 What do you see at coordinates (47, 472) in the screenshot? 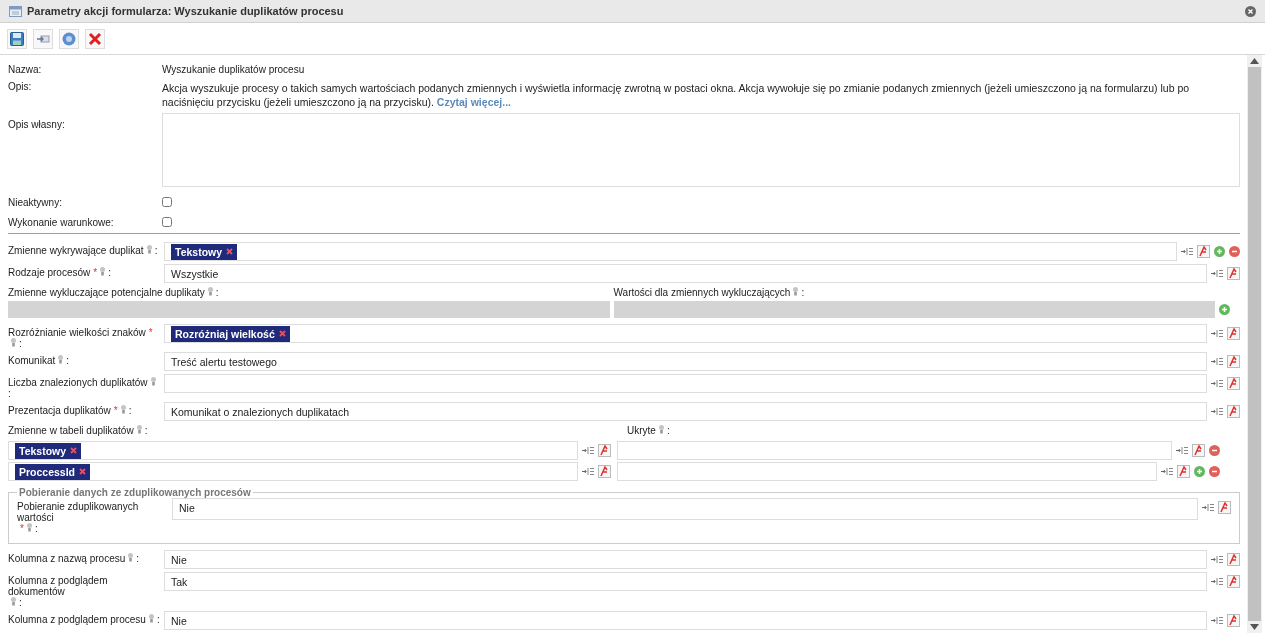
I see `tag-label: ProccessId` at bounding box center [47, 472].